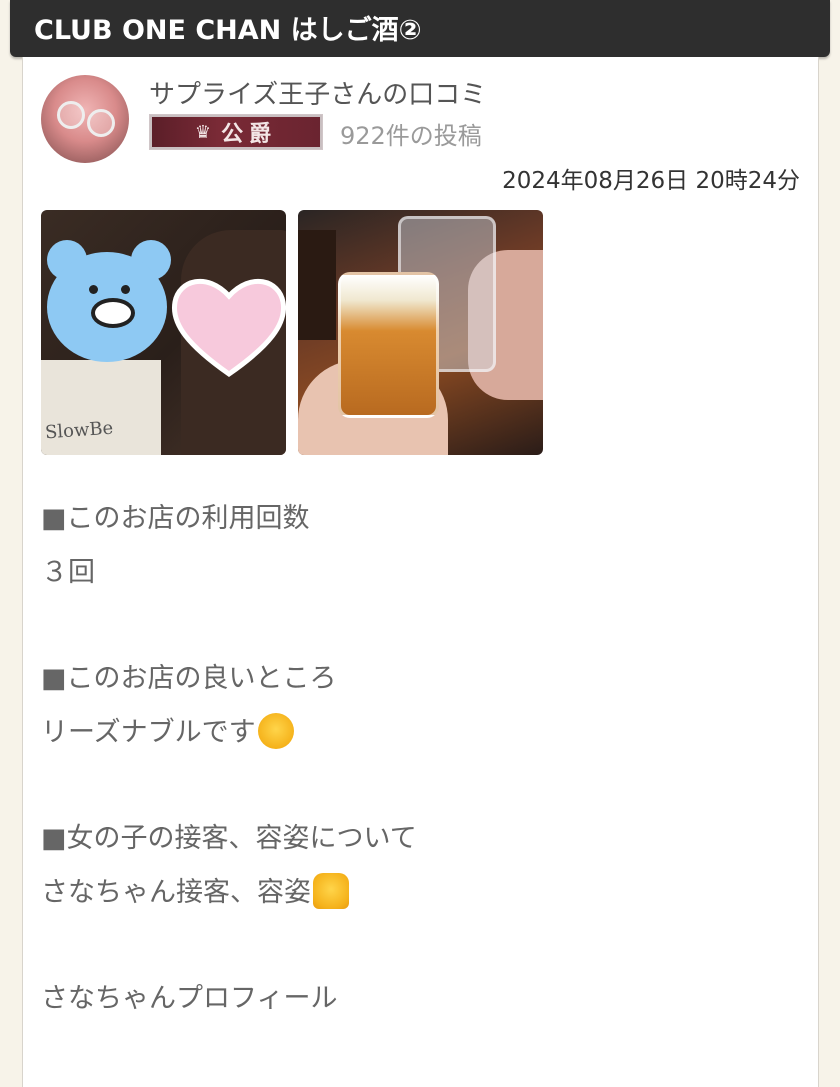 The image size is (840, 1087). I want to click on photo-glass-beer, so click(388, 345).